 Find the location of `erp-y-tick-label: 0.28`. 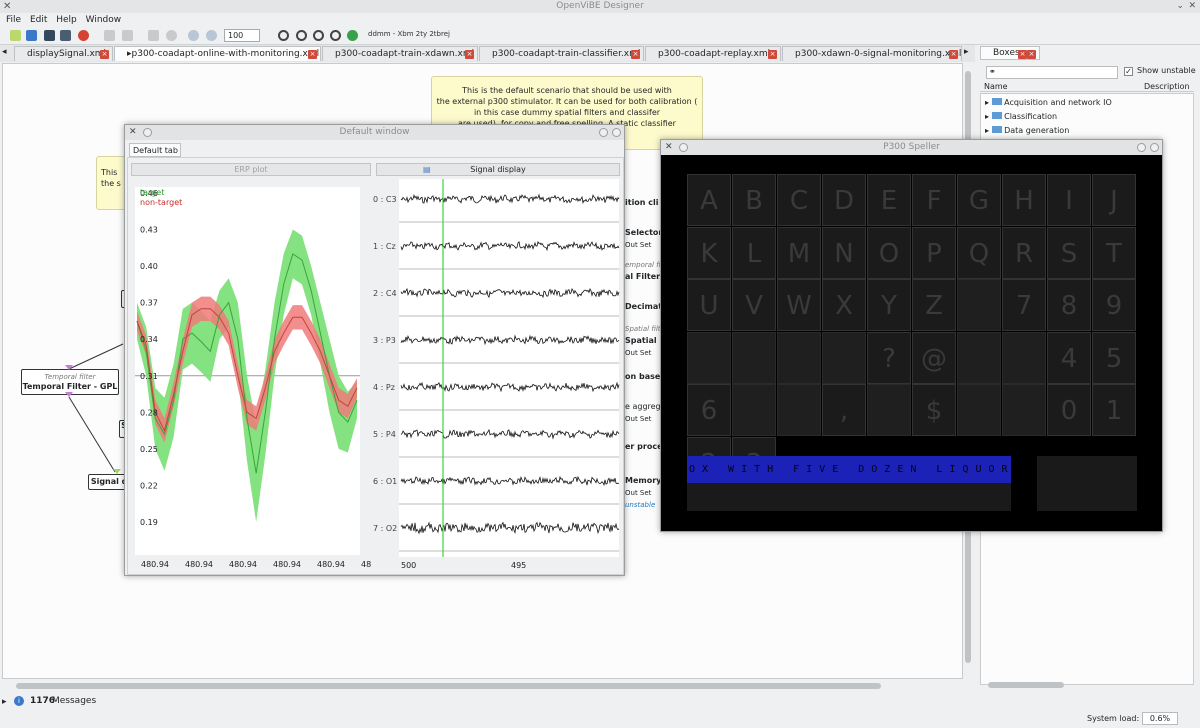

erp-y-tick-label: 0.28 is located at coordinates (149, 412).